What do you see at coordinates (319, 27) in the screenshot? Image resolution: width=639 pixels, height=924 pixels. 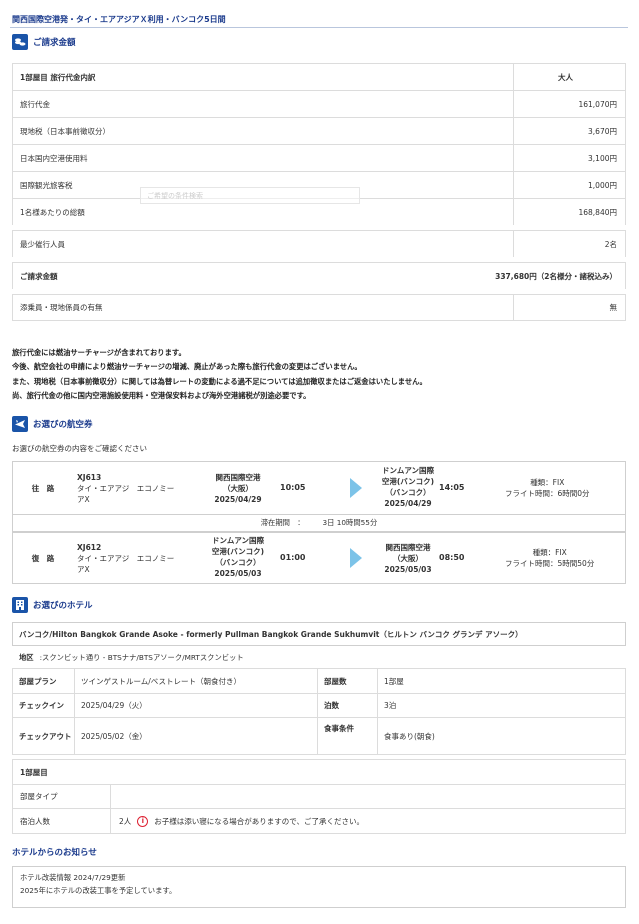 I see `title-divider` at bounding box center [319, 27].